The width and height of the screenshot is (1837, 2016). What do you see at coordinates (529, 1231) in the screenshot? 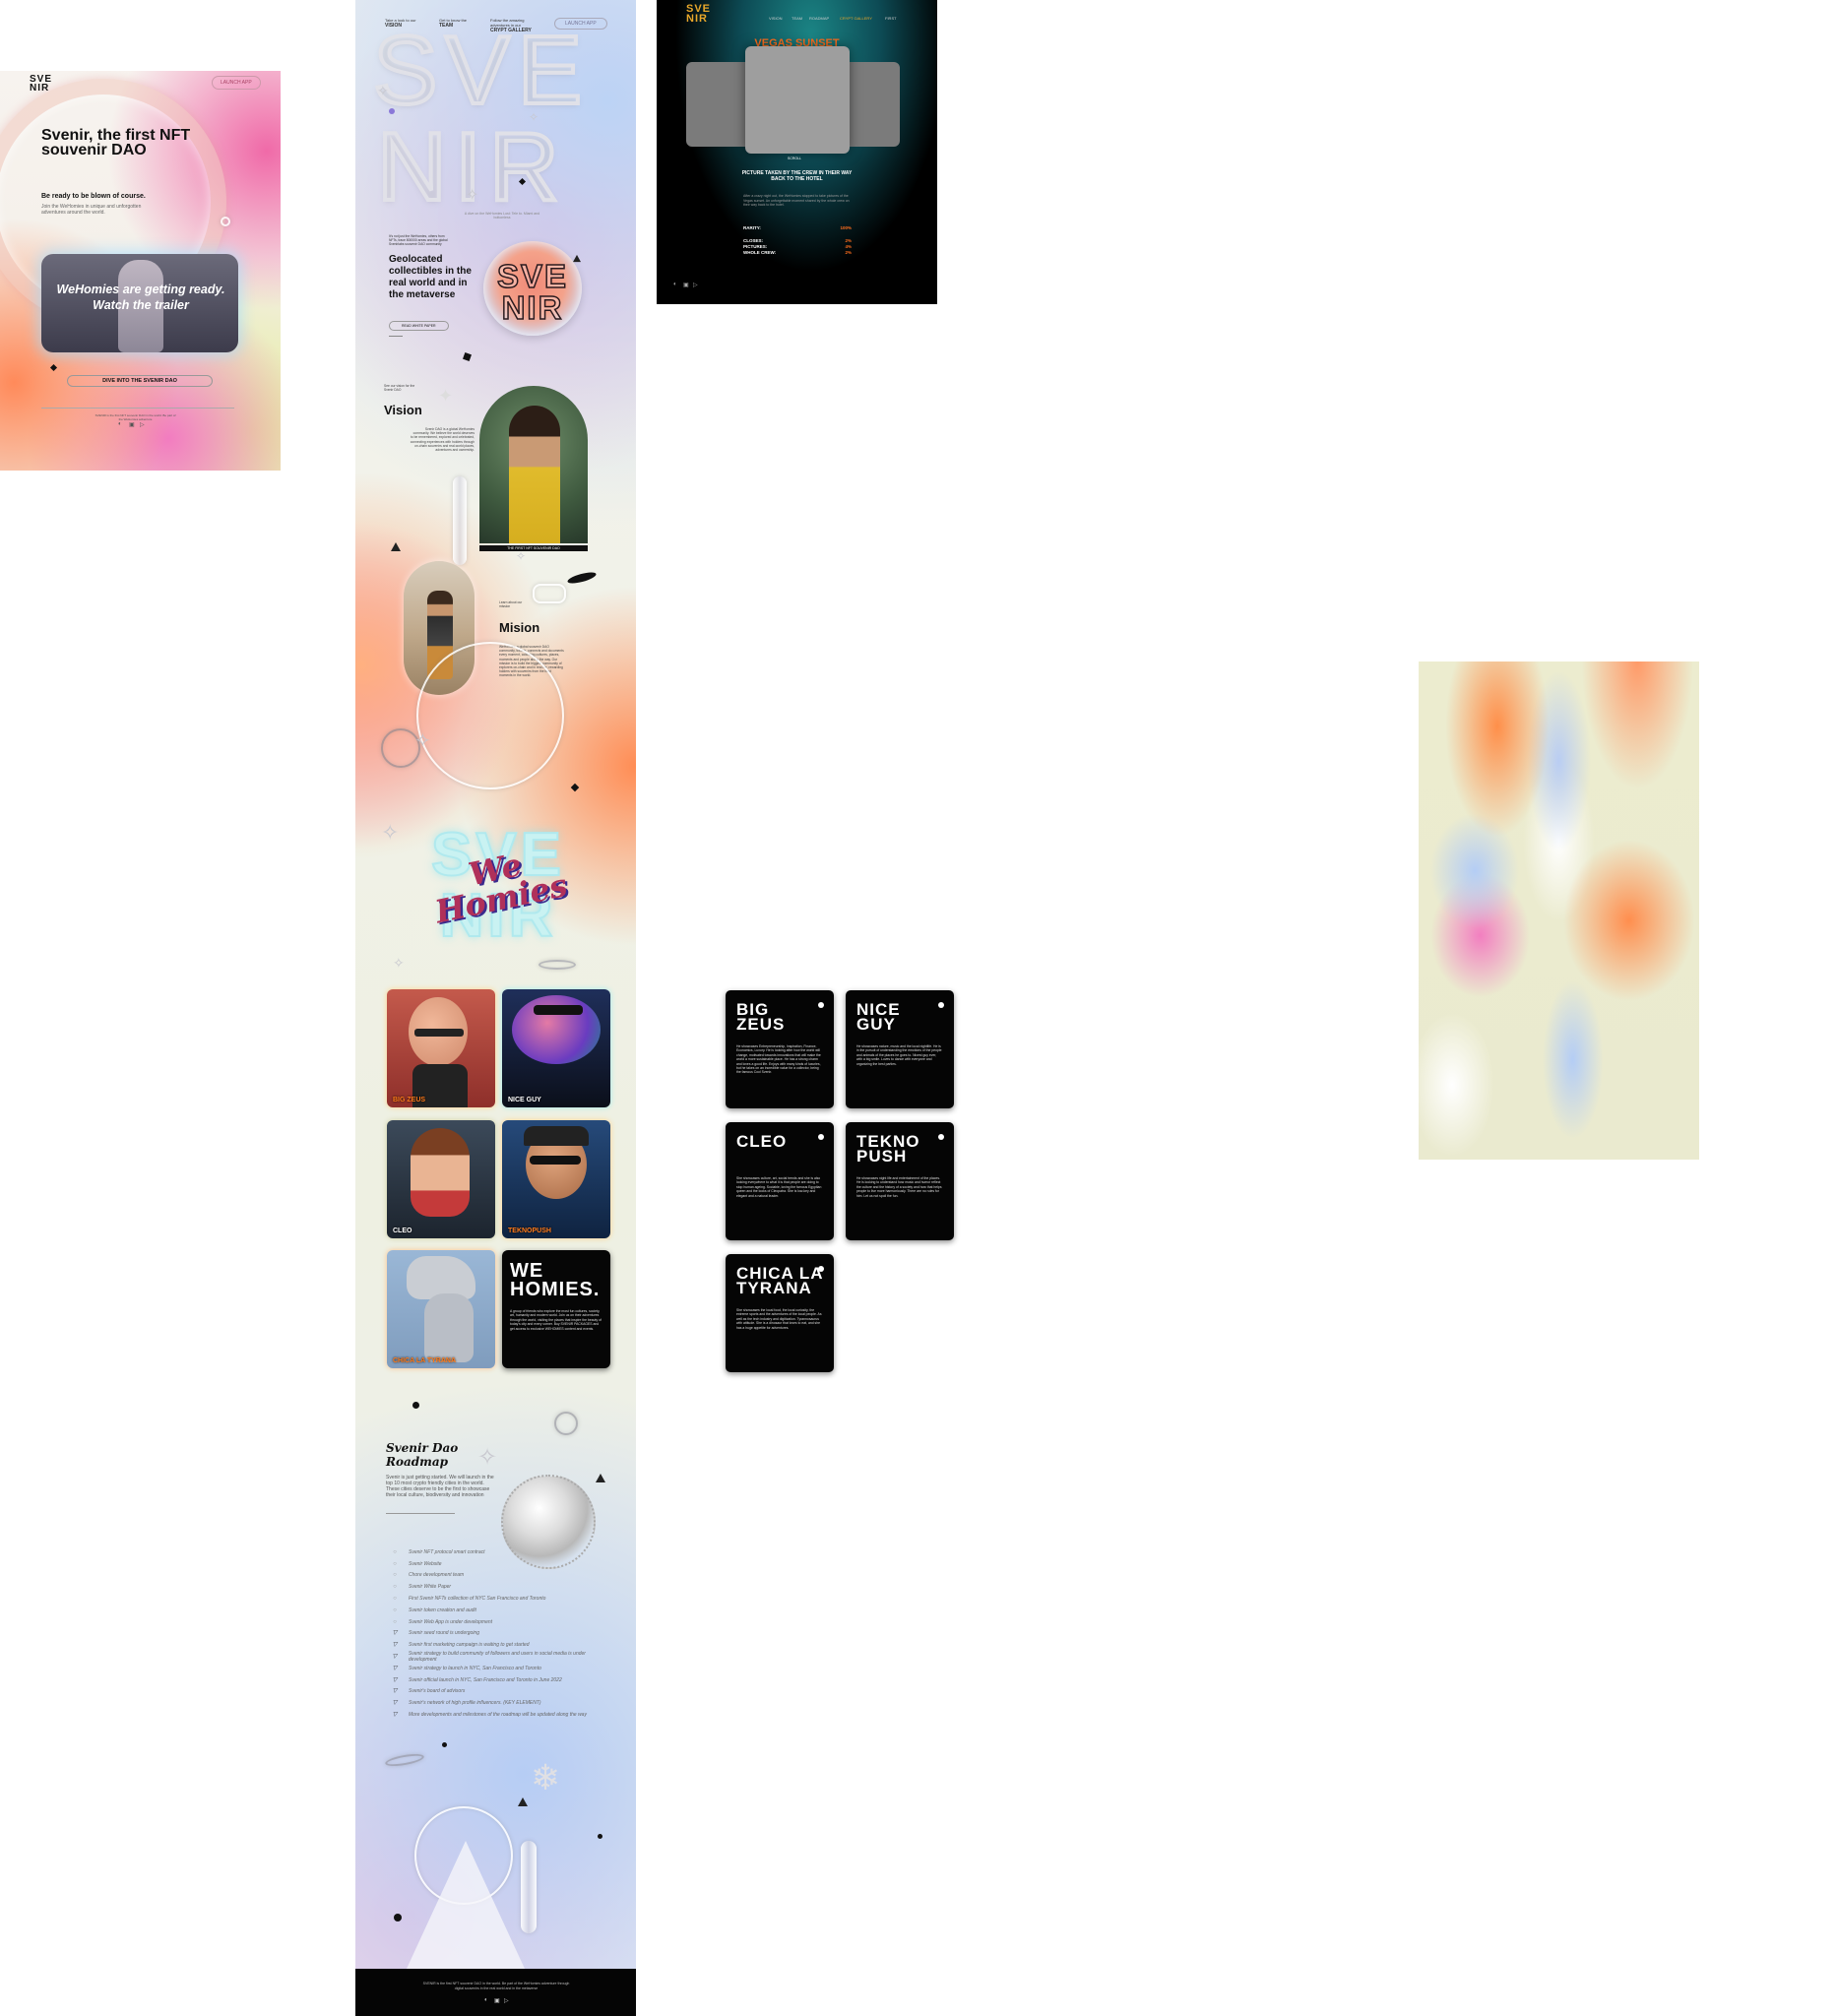
I see `character-name: TEKNOPUSH` at bounding box center [529, 1231].